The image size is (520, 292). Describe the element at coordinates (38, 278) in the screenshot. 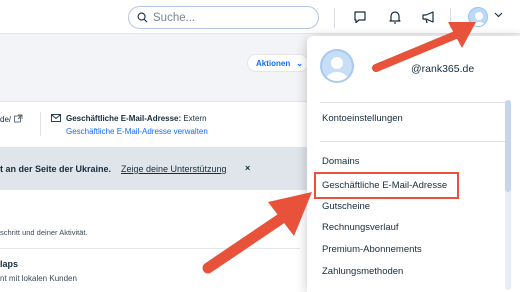

I see `card-subtitle: nt mit lokalen Kunden` at that location.